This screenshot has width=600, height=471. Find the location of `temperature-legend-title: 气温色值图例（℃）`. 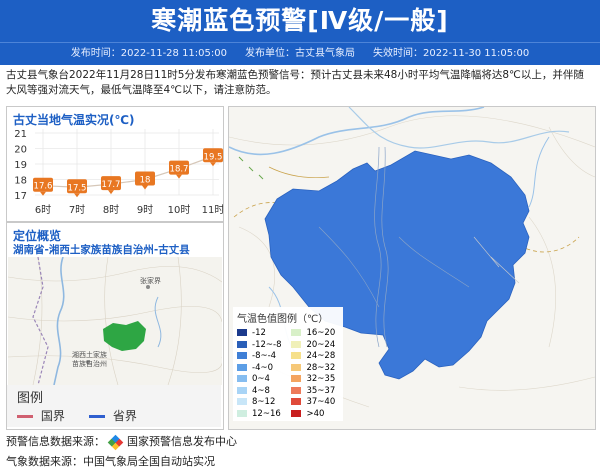

temperature-legend-title: 气温色值图例（℃） is located at coordinates (283, 319).